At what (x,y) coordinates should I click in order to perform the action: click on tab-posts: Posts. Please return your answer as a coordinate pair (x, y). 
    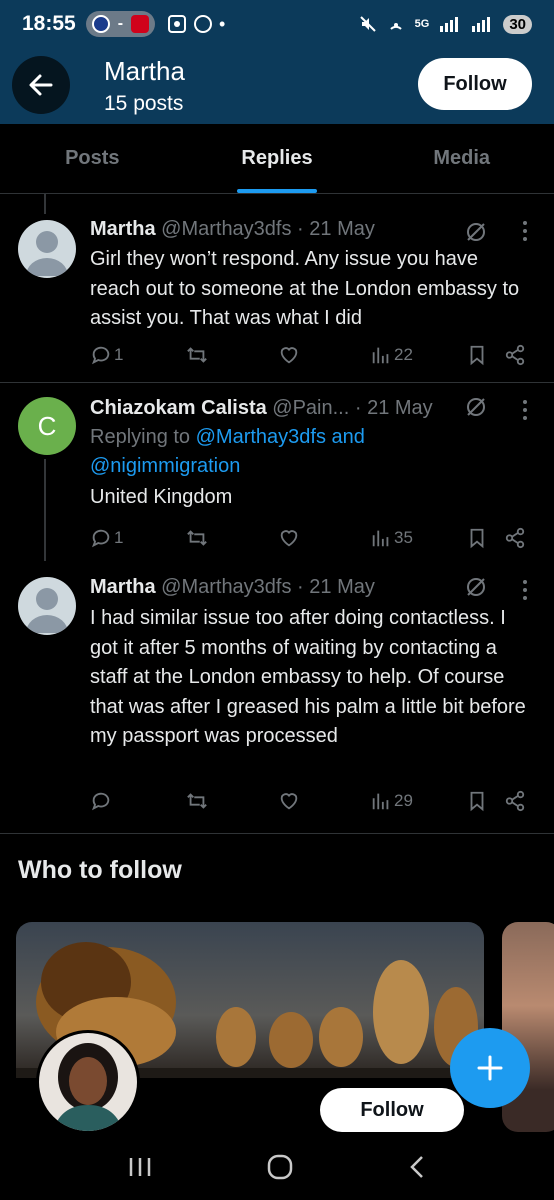
    Looking at the image, I should click on (92, 158).